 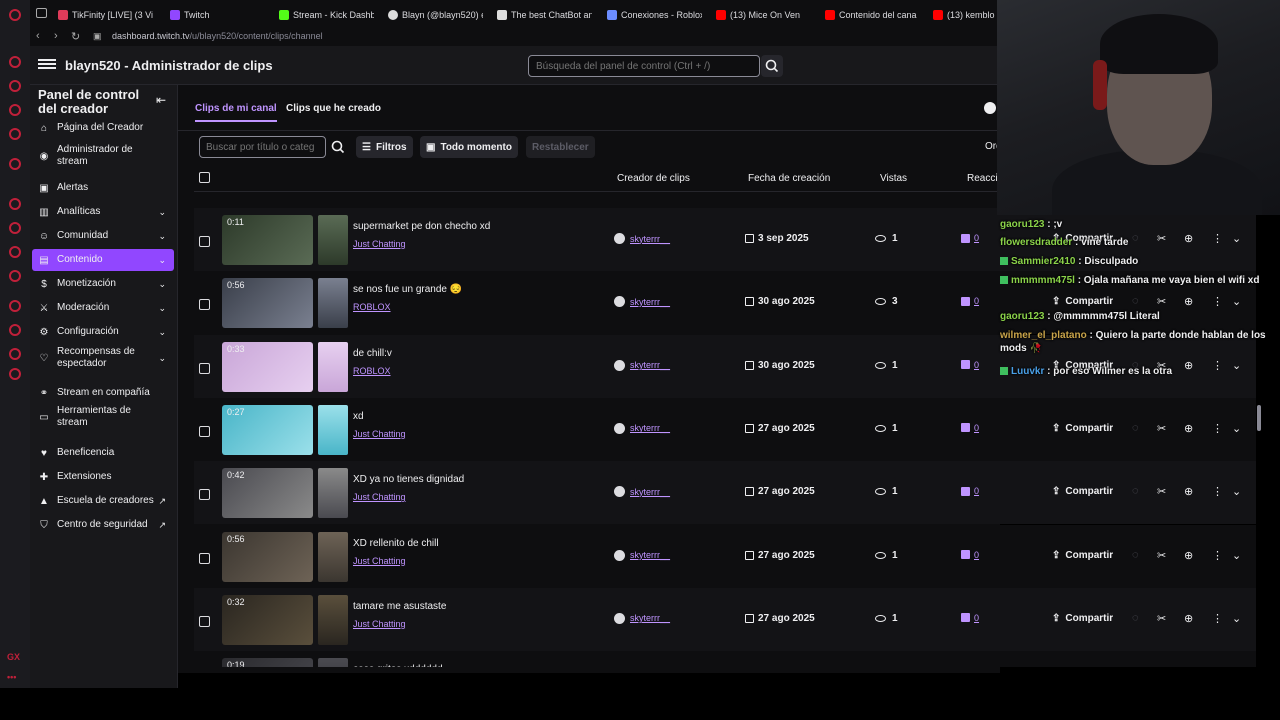 I want to click on gx-icon: GX, so click(x=13, y=657).